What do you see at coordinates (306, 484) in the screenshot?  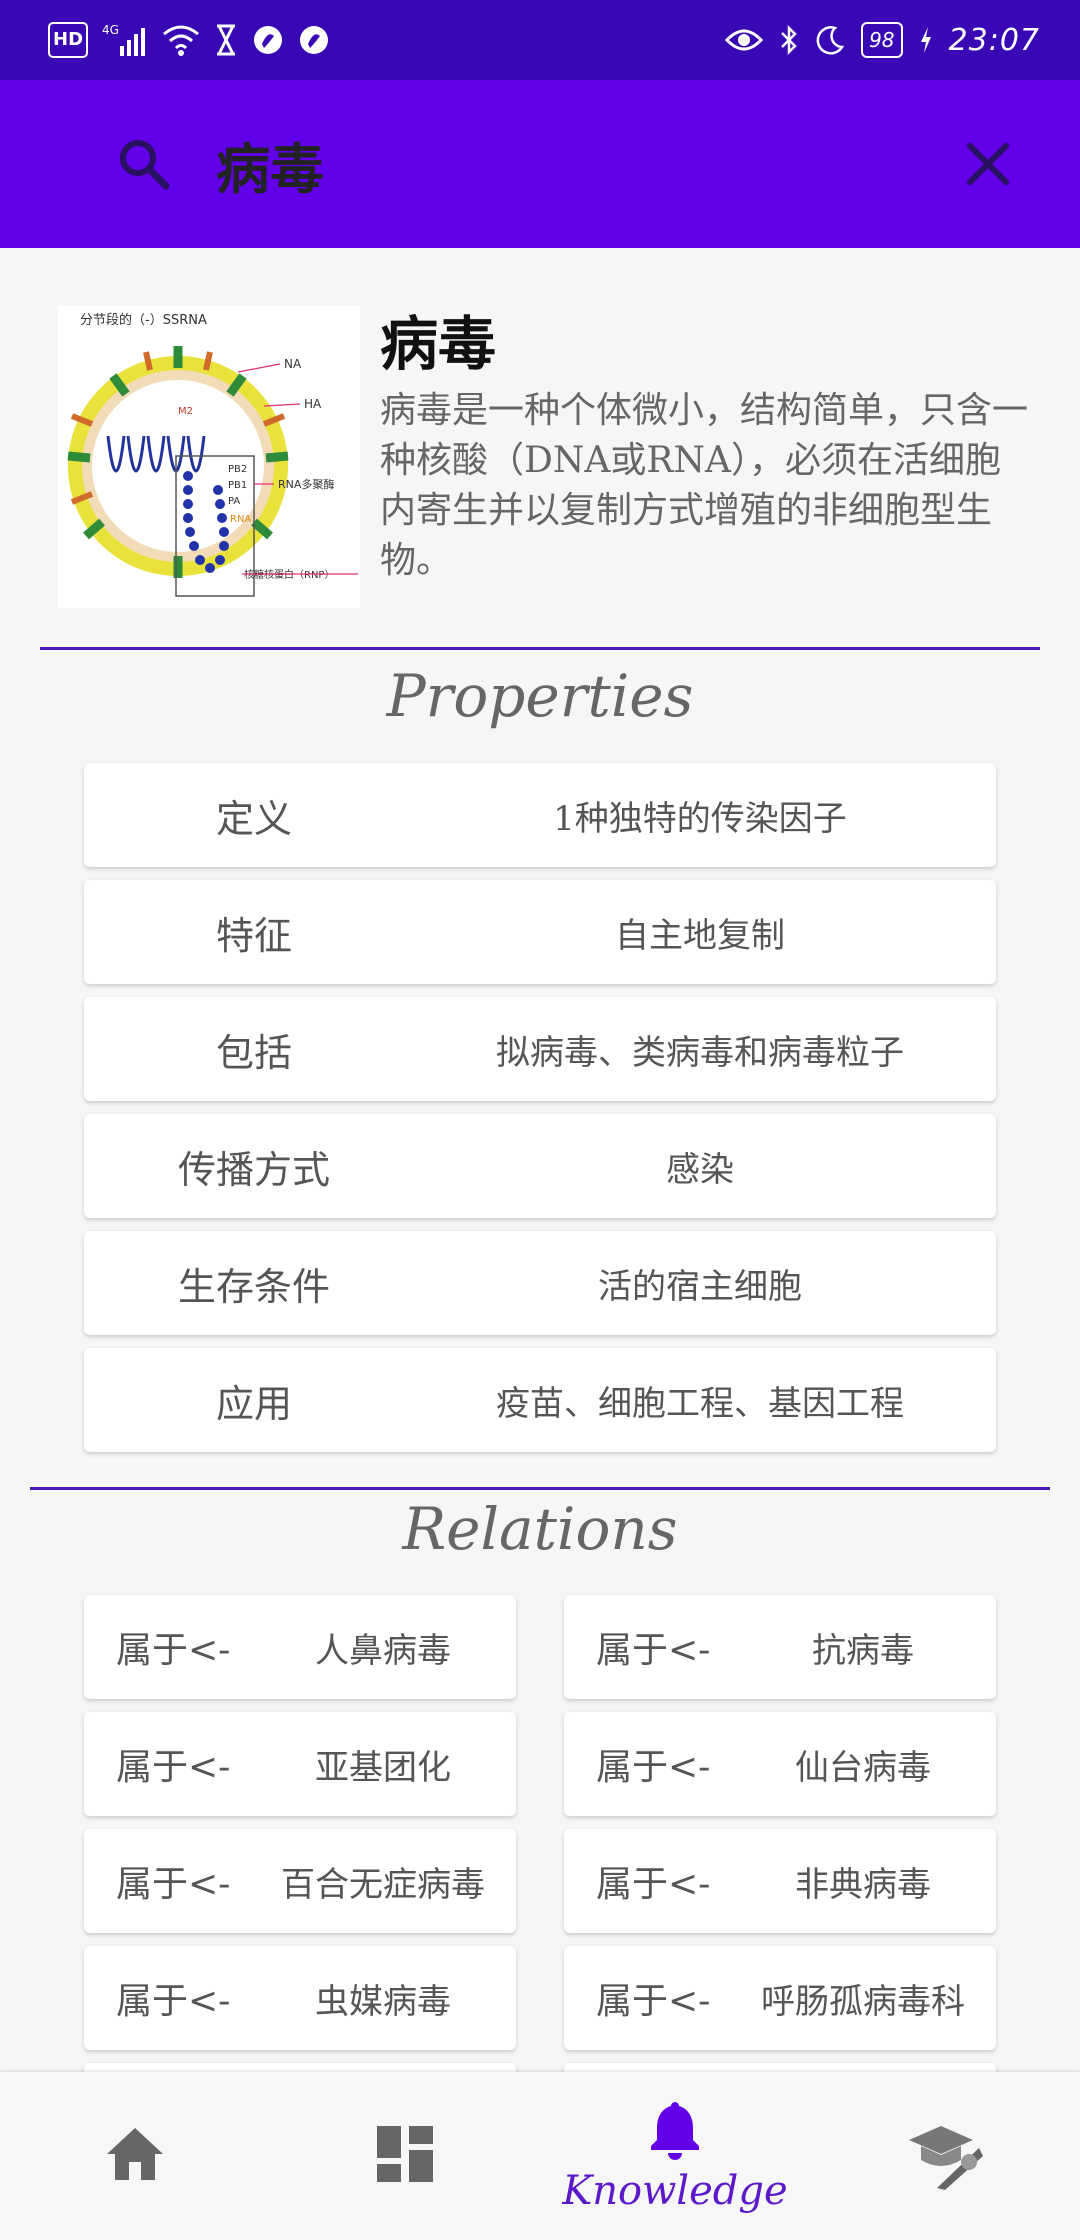 I see `svg-text: RNA多聚酶` at bounding box center [306, 484].